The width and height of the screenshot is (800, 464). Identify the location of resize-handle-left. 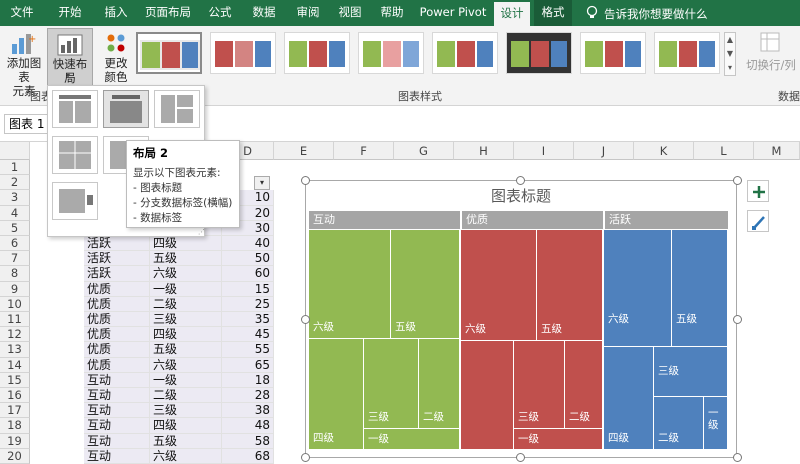
(305, 319).